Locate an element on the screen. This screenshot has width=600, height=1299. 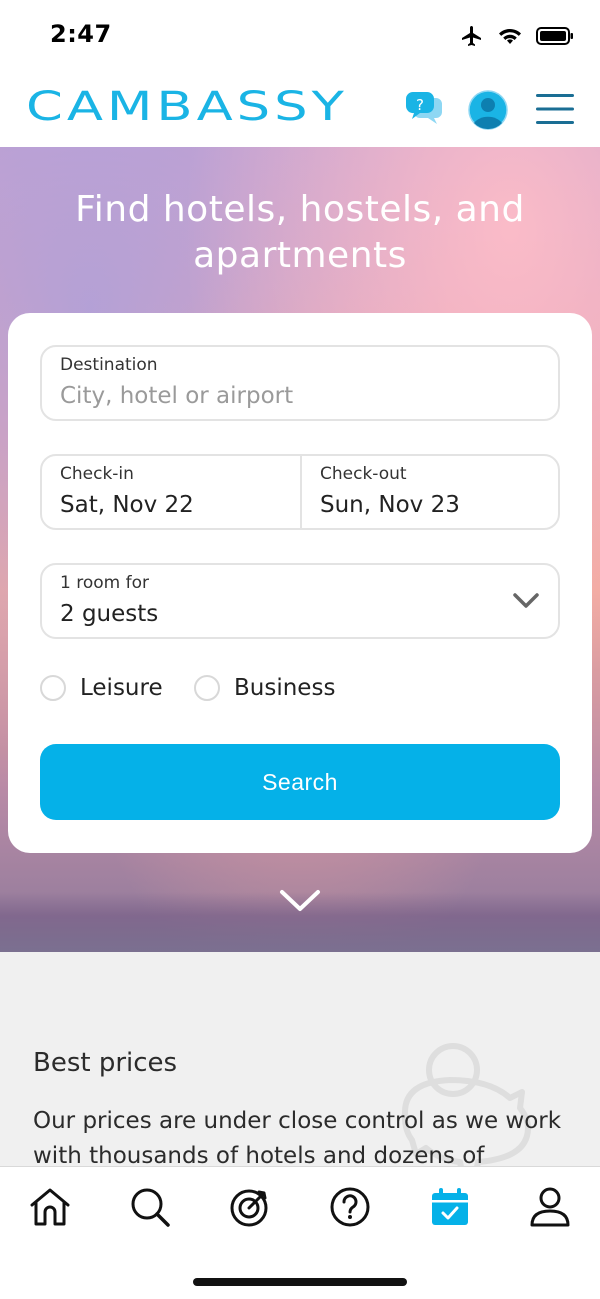
hamburger-menu-button is located at coordinates (555, 109).